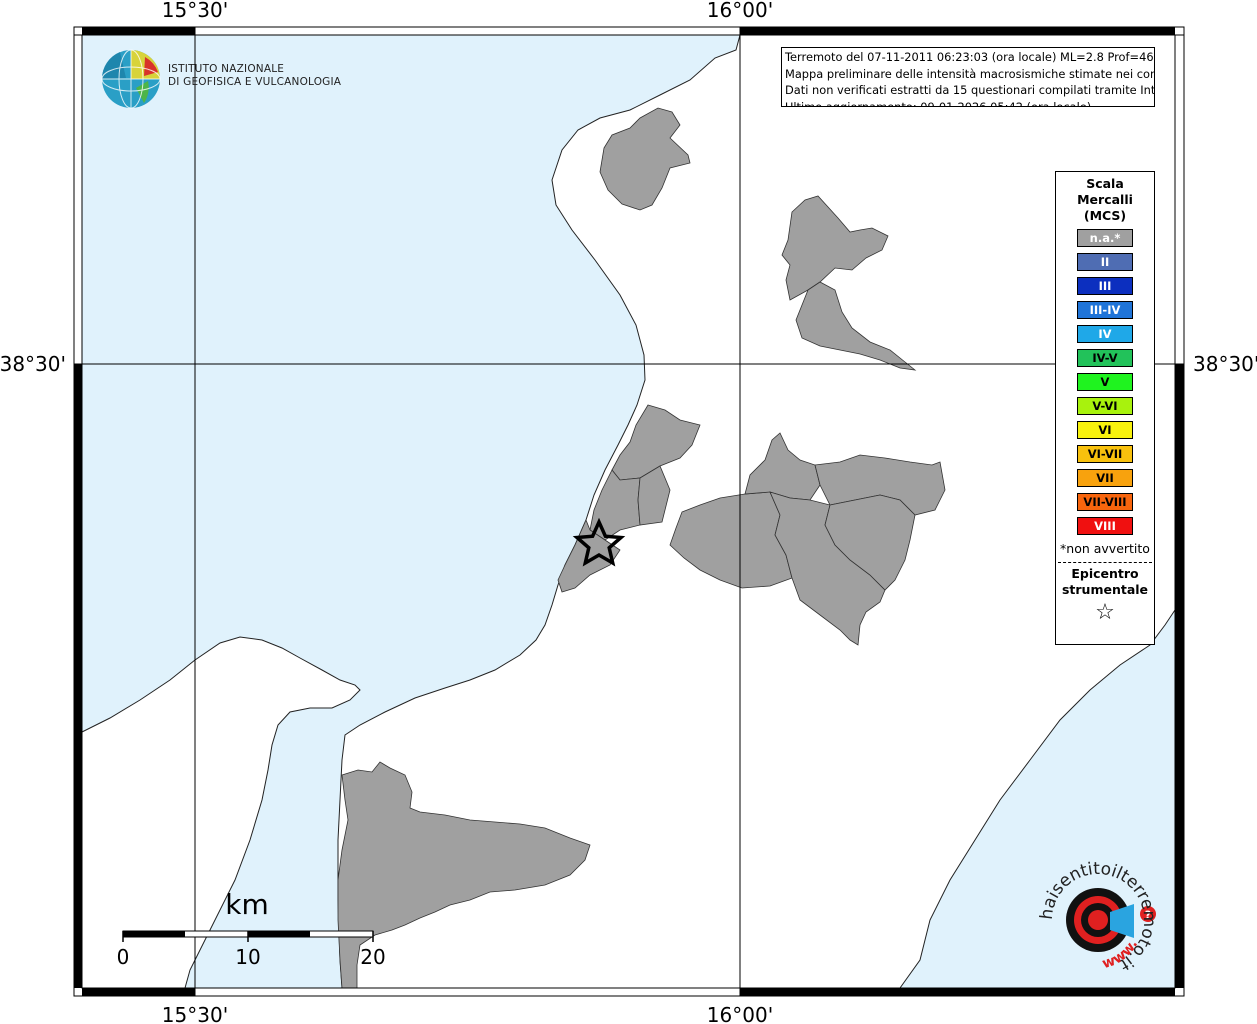  What do you see at coordinates (1105, 612) in the screenshot?
I see `legend-star-icon: ☆` at bounding box center [1105, 612].